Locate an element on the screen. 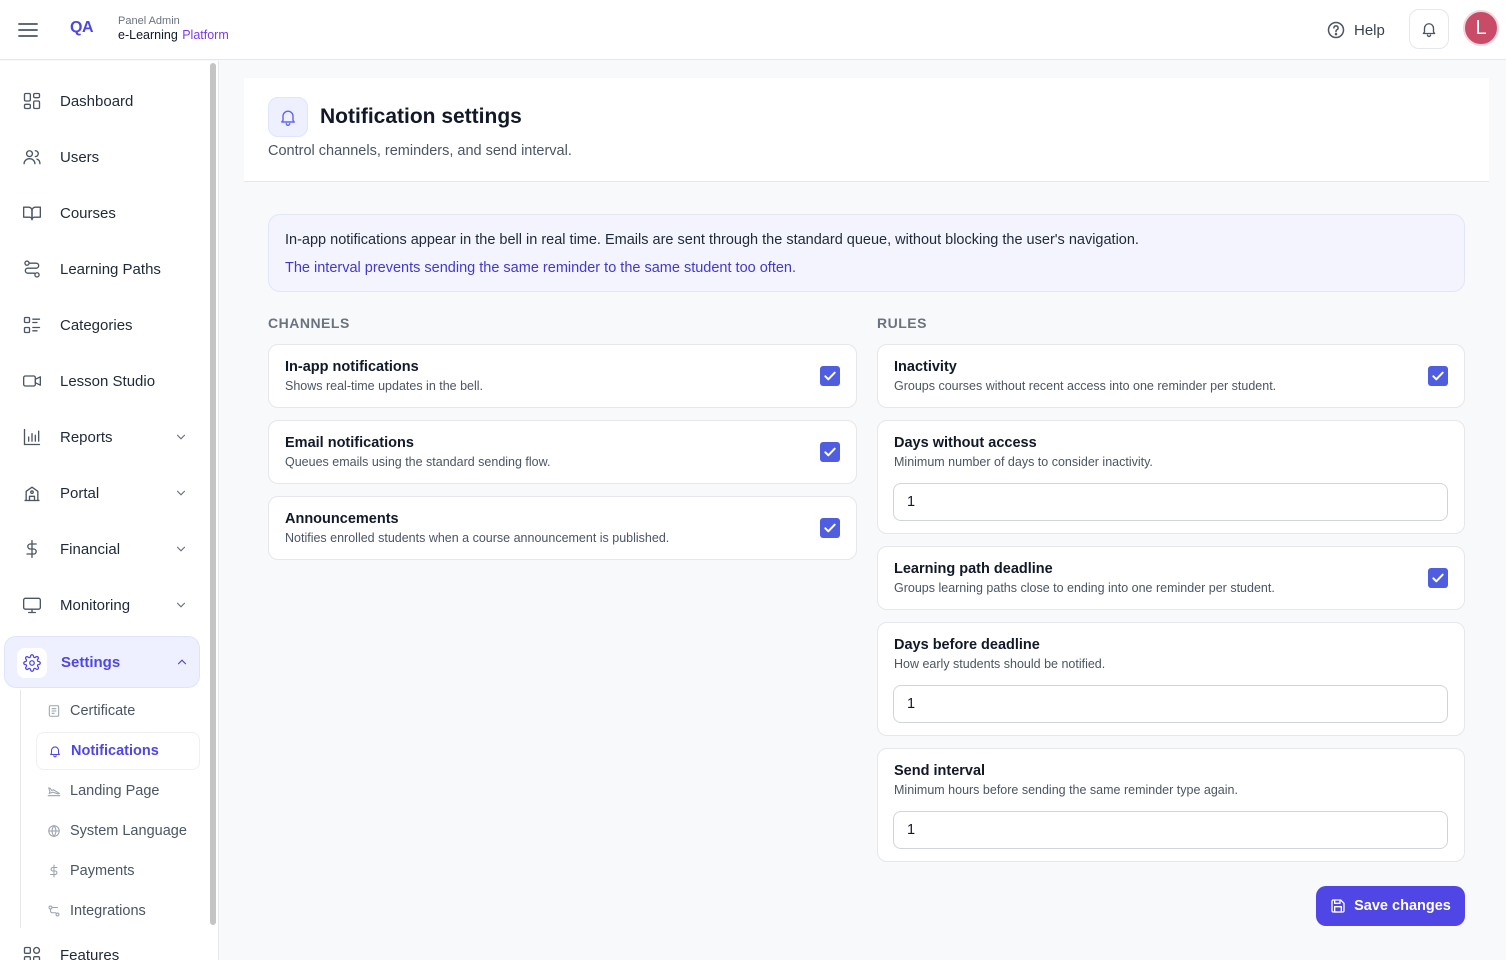 This screenshot has width=1506, height=960. rule-title: Days without access is located at coordinates (965, 443).